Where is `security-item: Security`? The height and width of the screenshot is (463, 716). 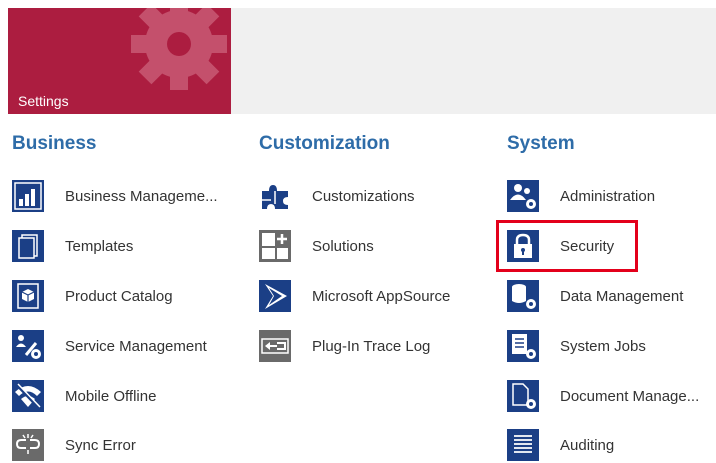 security-item: Security is located at coordinates (560, 246).